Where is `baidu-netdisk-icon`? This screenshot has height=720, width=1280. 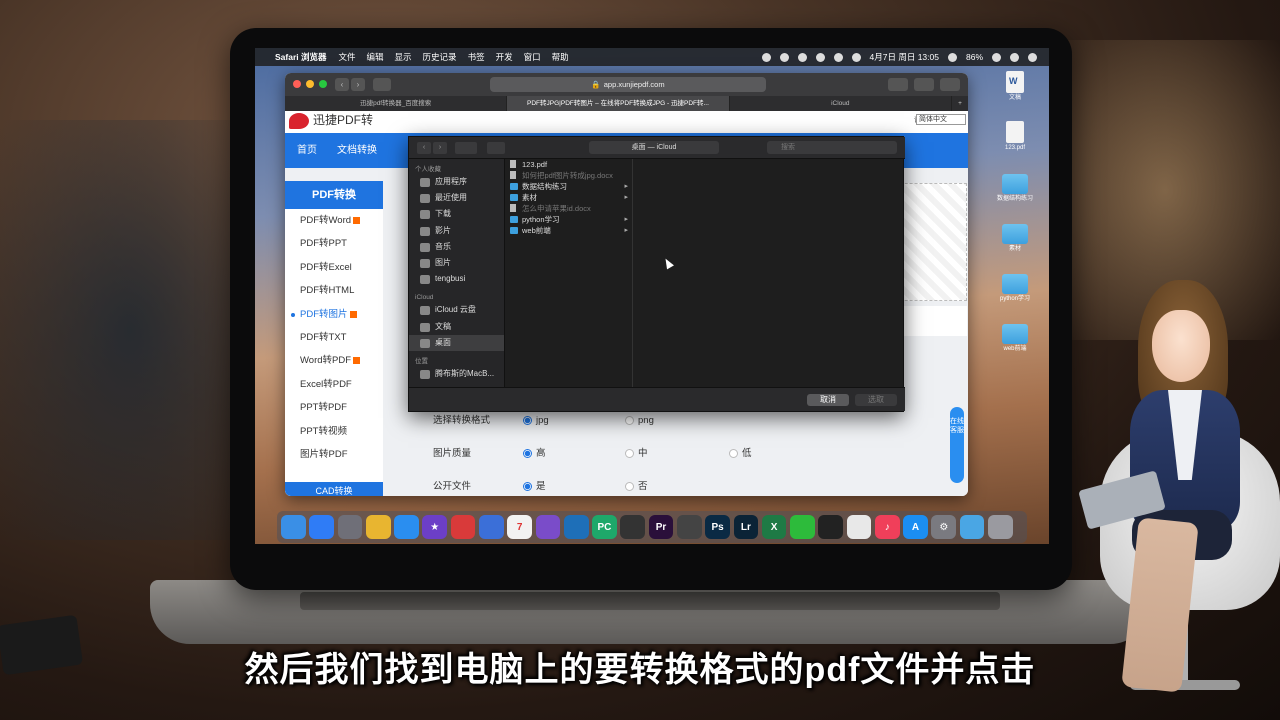 baidu-netdisk-icon is located at coordinates (321, 527).